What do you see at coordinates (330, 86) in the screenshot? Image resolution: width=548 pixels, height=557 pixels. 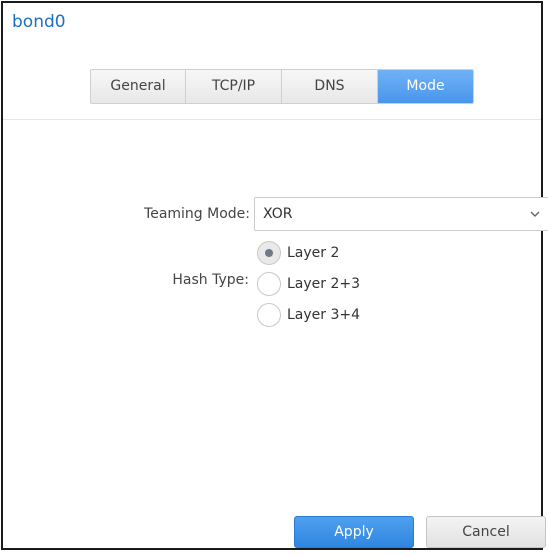 I see `tab-dns: DNS` at bounding box center [330, 86].